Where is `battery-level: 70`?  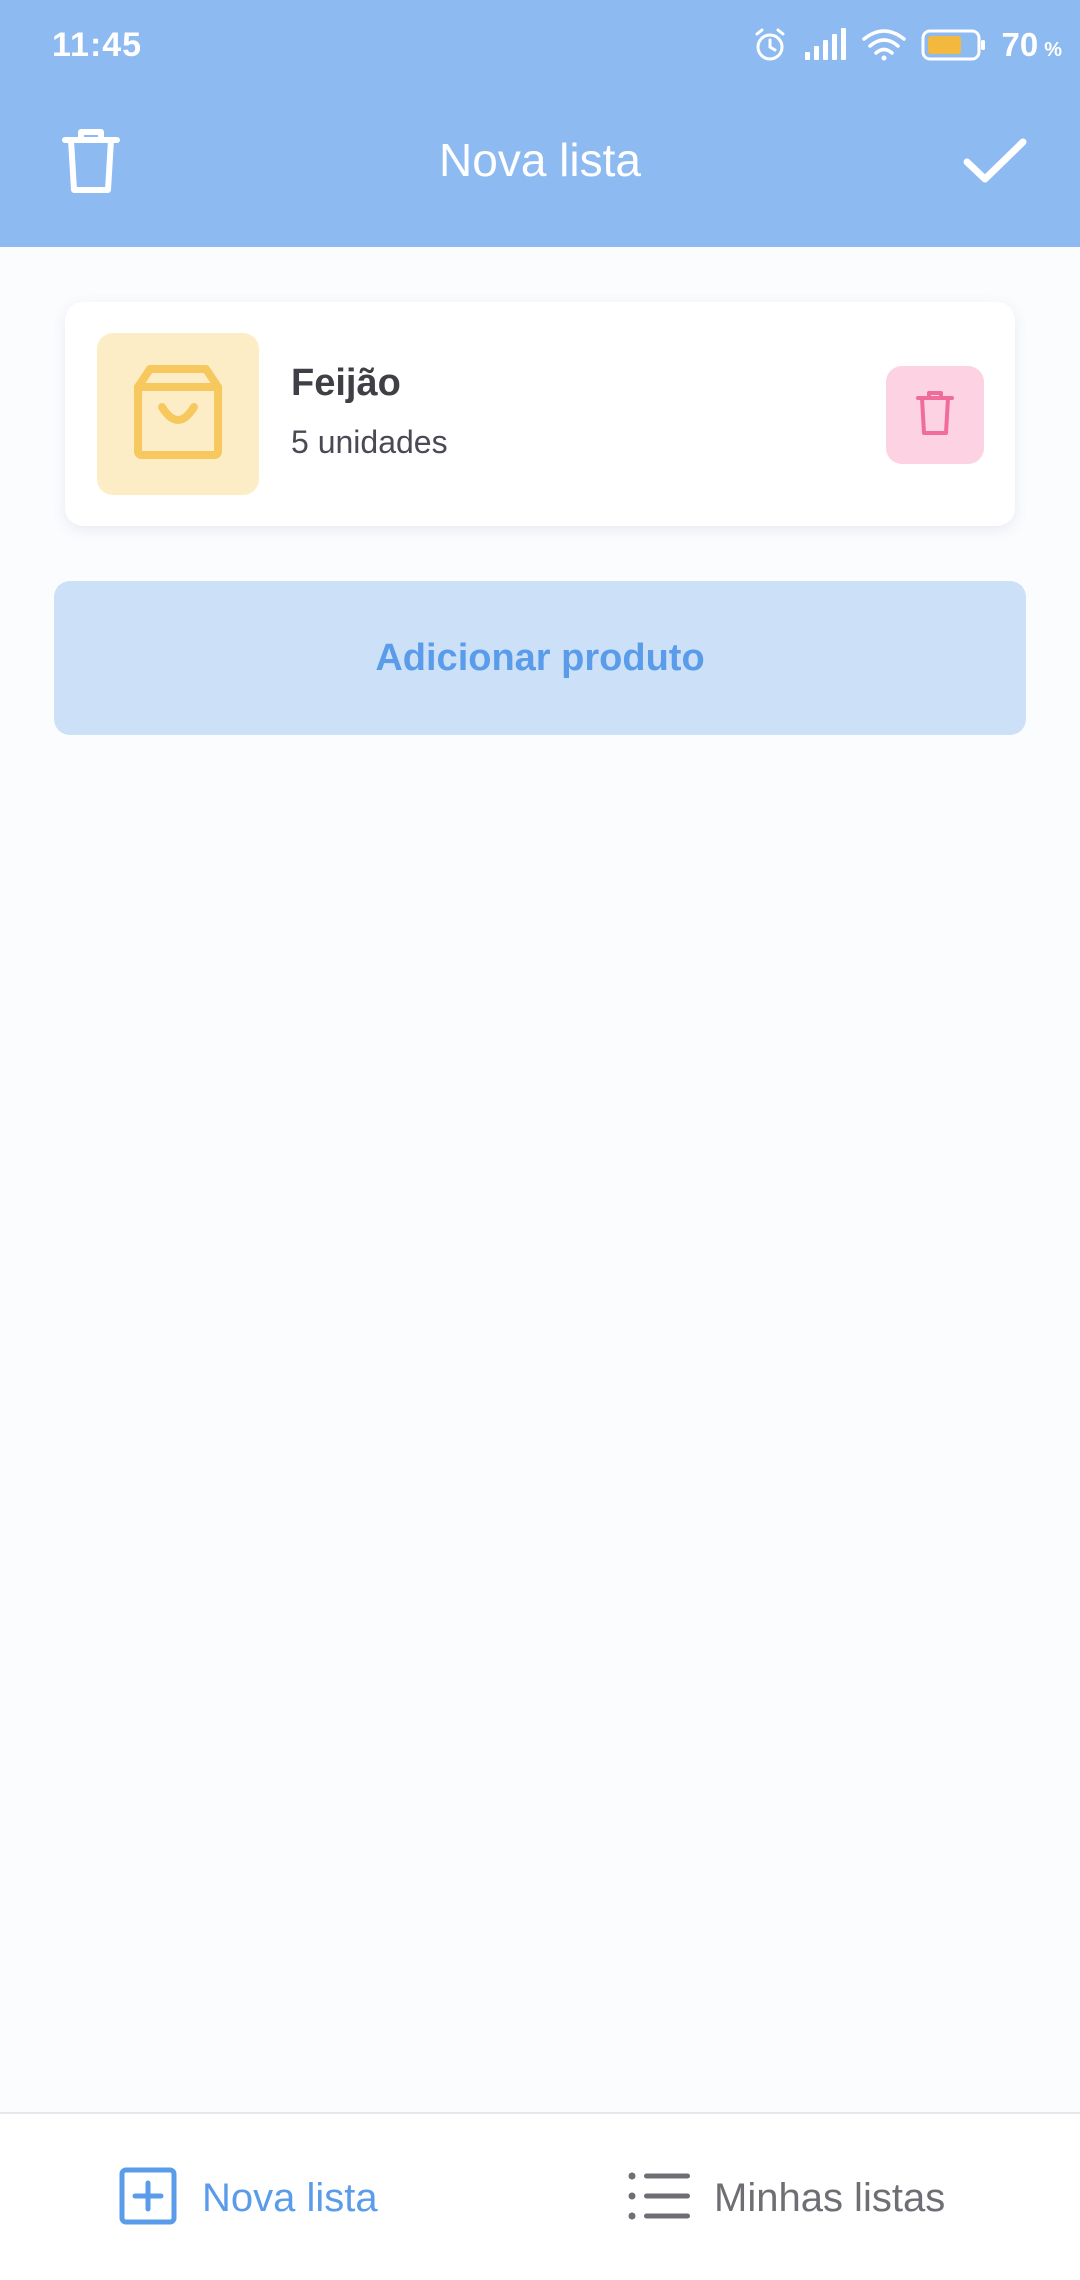
battery-level: 70 is located at coordinates (1020, 44).